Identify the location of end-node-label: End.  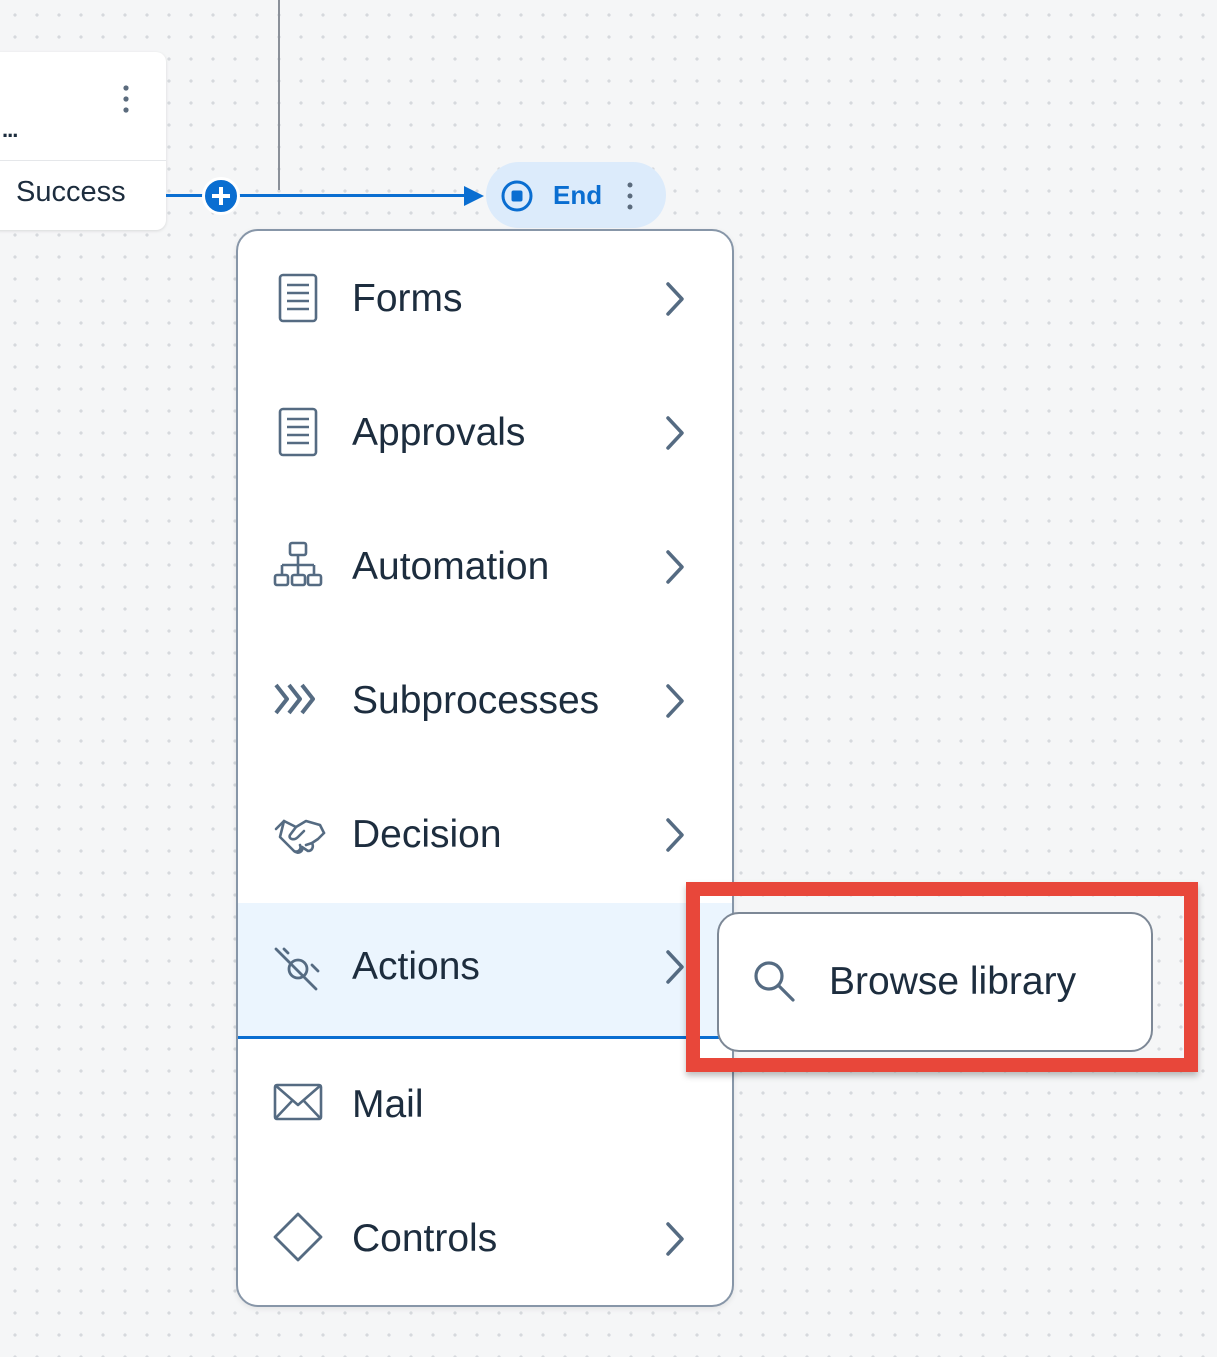
(578, 195).